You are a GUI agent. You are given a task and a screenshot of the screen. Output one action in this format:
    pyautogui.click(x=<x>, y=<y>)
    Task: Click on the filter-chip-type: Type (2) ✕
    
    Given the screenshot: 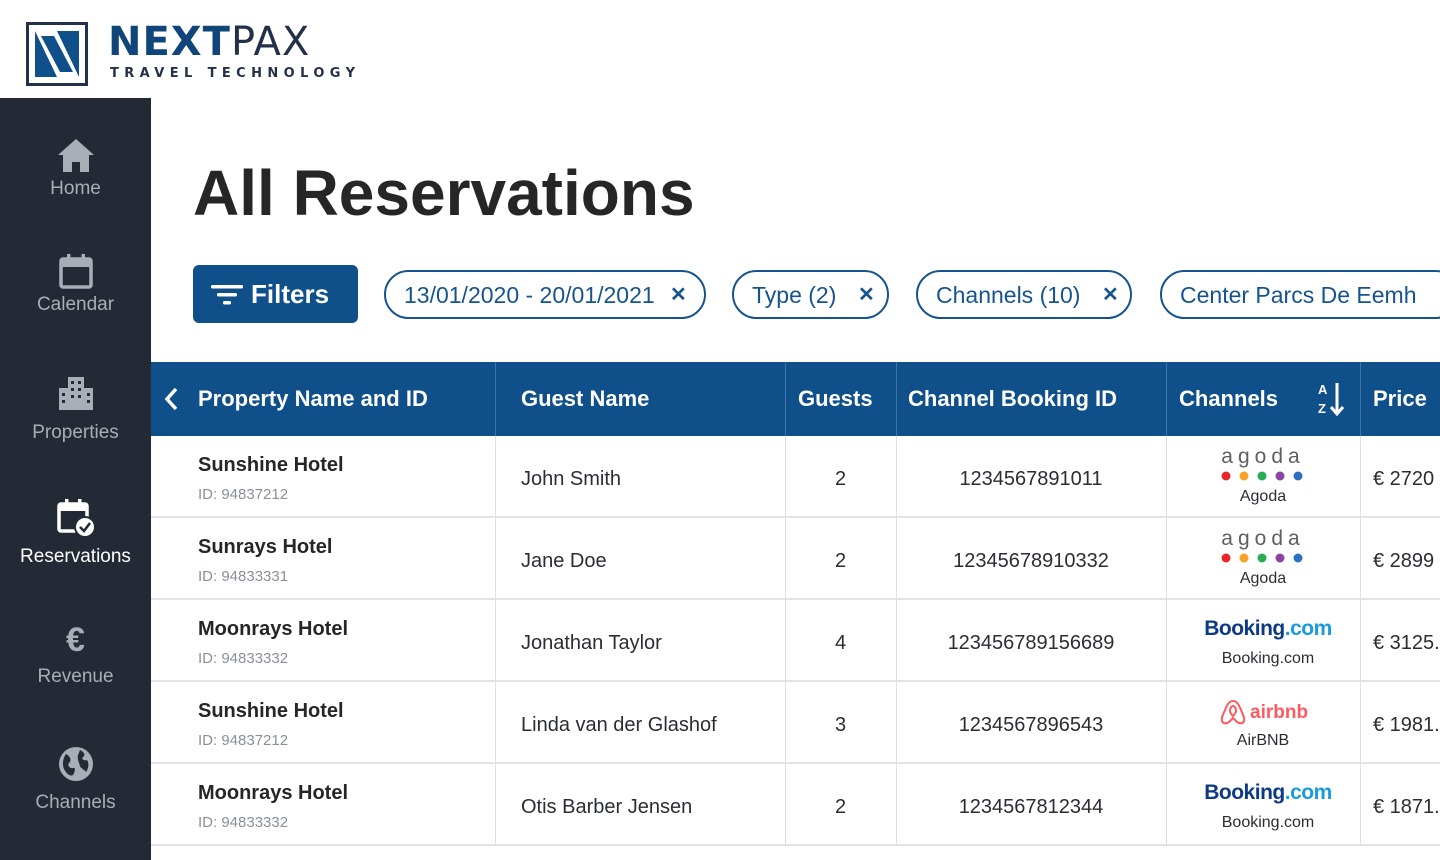 What is the action you would take?
    pyautogui.click(x=810, y=294)
    